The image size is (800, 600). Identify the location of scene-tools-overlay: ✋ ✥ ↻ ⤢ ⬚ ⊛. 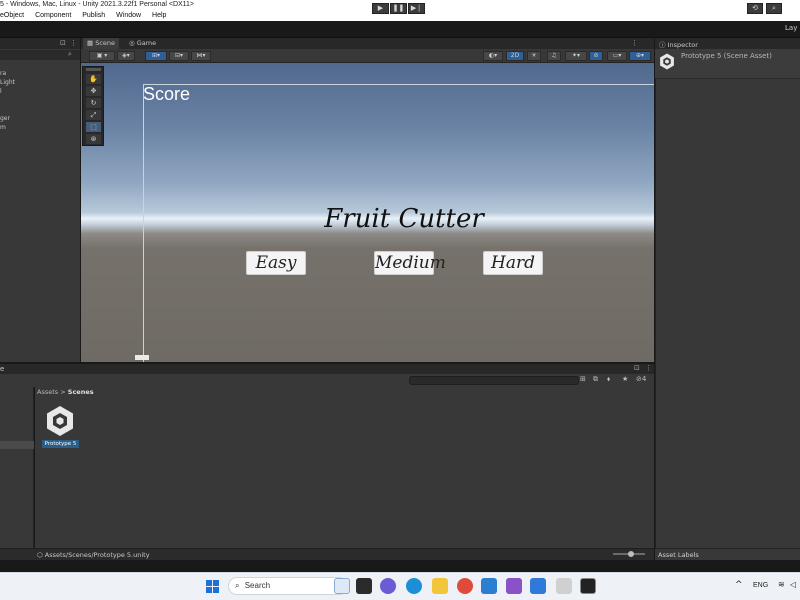
(93, 106).